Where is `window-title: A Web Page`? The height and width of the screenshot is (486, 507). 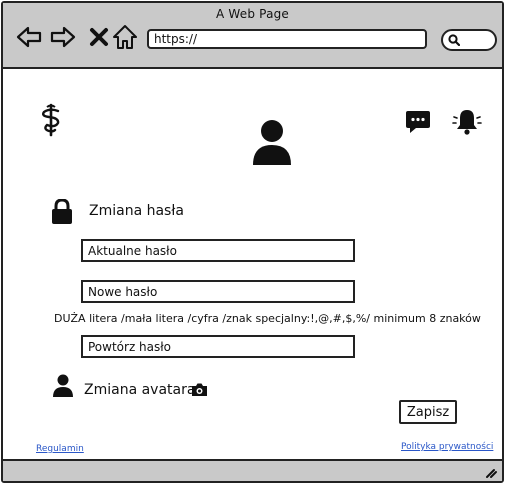 window-title: A Web Page is located at coordinates (252, 14).